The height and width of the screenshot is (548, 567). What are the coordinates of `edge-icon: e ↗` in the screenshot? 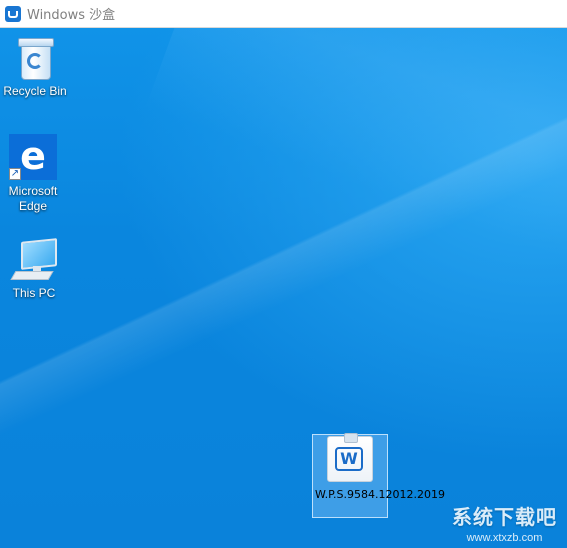 It's located at (33, 157).